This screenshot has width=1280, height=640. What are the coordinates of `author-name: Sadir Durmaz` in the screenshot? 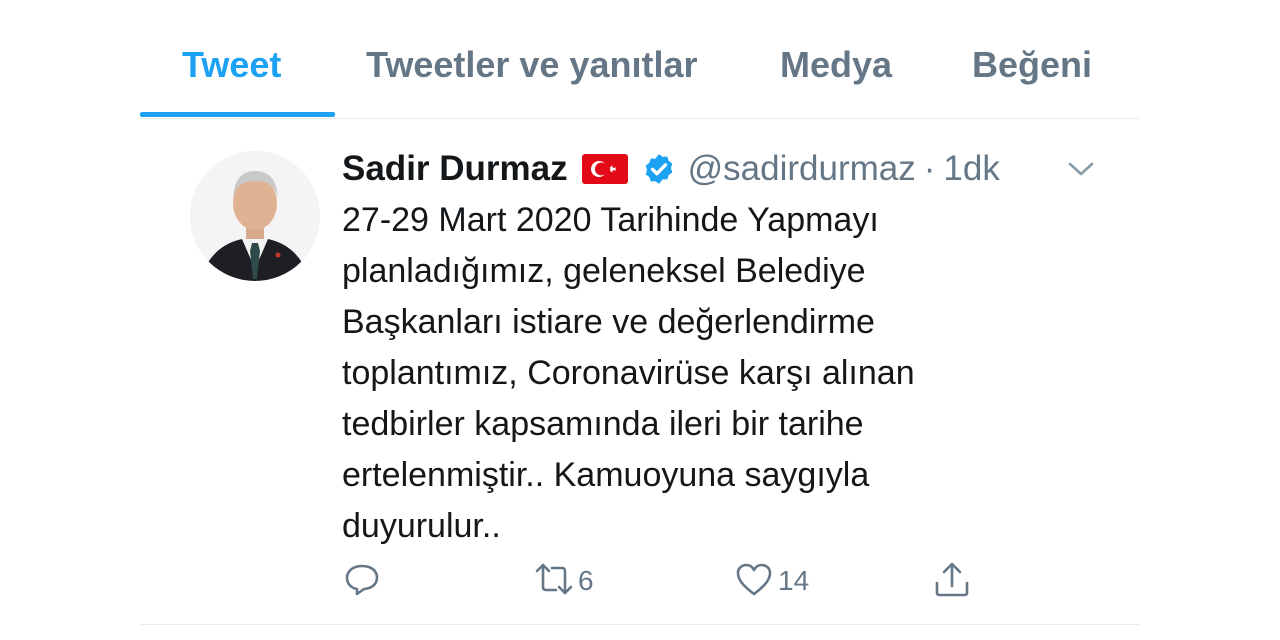 It's located at (455, 169).